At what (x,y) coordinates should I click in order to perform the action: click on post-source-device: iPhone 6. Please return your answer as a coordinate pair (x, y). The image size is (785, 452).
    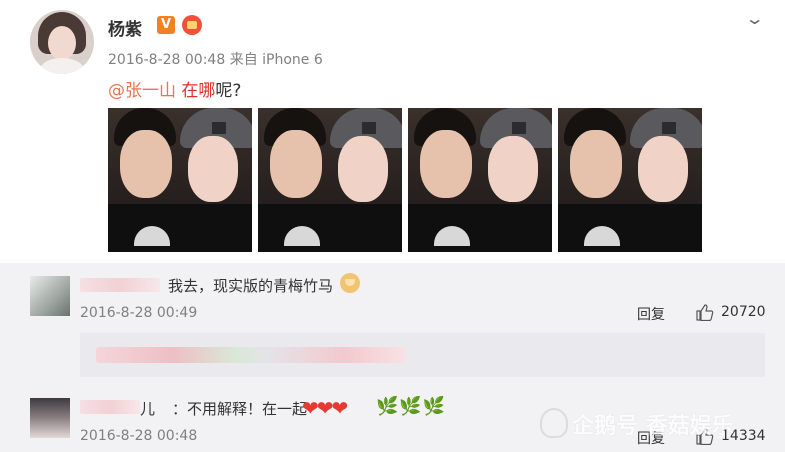
    Looking at the image, I should click on (292, 60).